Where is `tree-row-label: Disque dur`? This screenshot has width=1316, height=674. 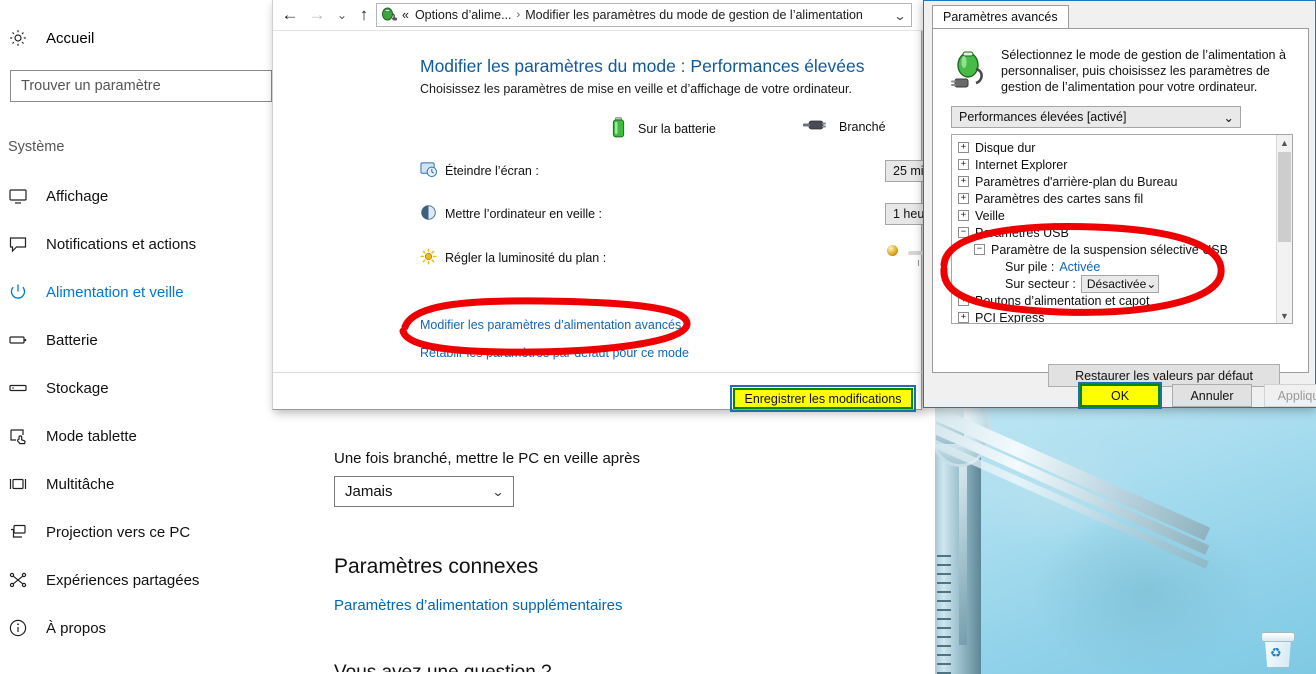 tree-row-label: Disque dur is located at coordinates (1005, 147).